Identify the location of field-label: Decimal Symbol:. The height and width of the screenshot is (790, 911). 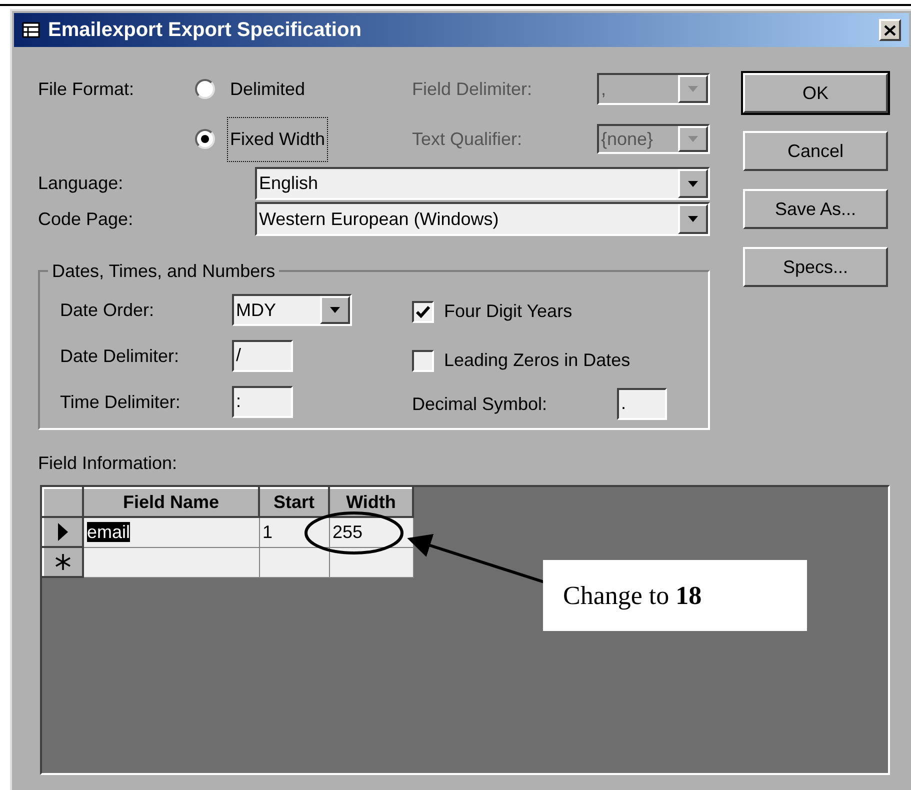
(480, 404).